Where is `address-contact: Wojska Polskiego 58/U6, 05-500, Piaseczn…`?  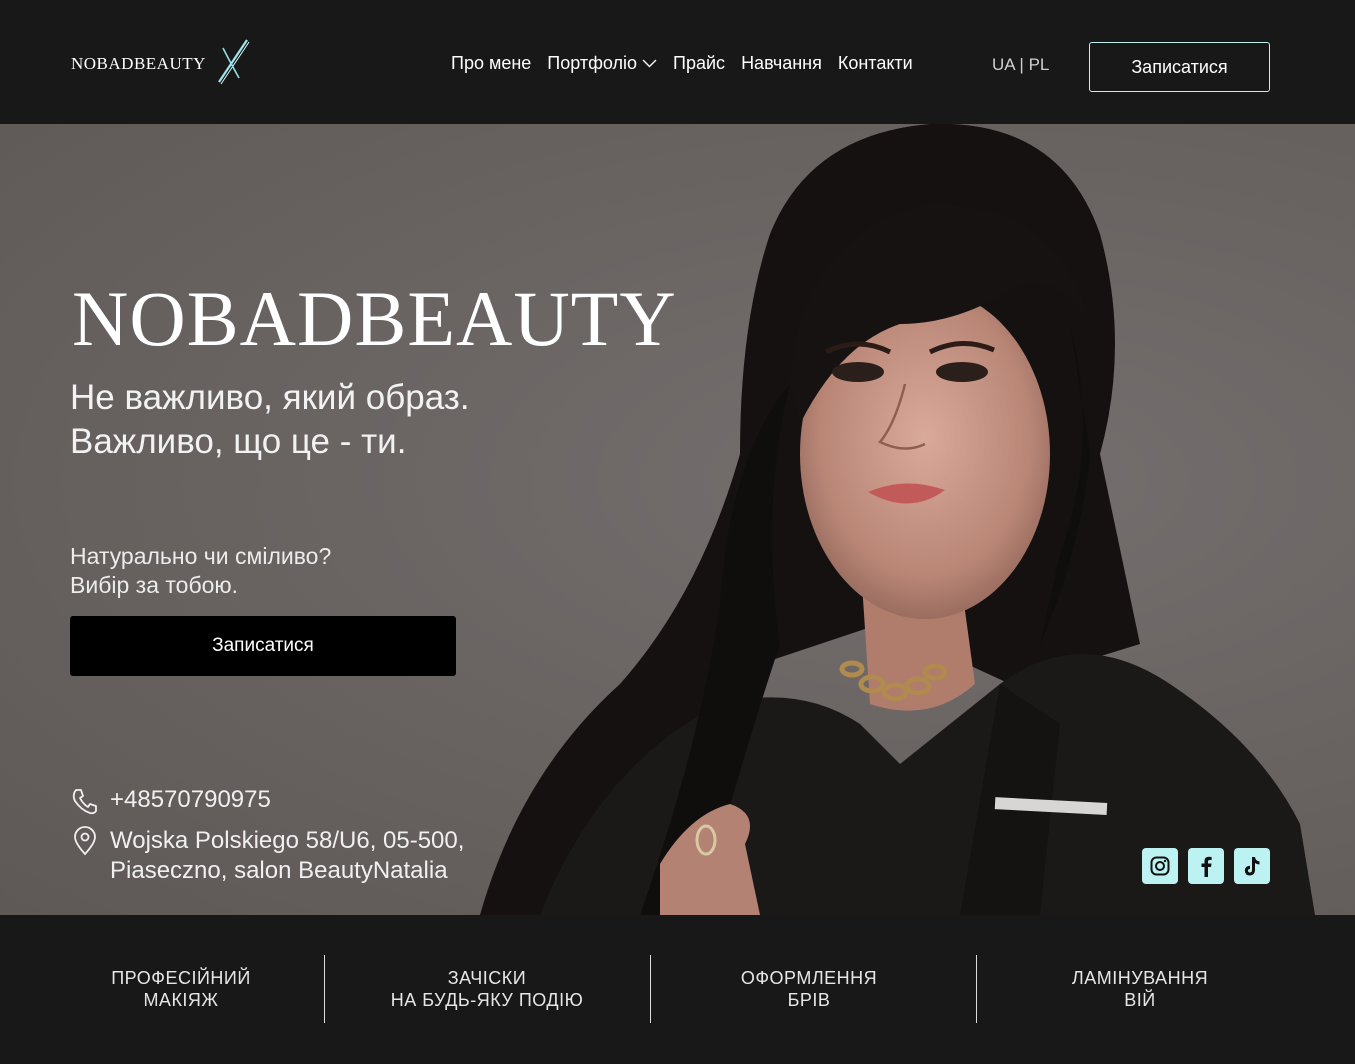
address-contact: Wojska Polskiego 58/U6, 05-500, Piaseczn… is located at coordinates (267, 856).